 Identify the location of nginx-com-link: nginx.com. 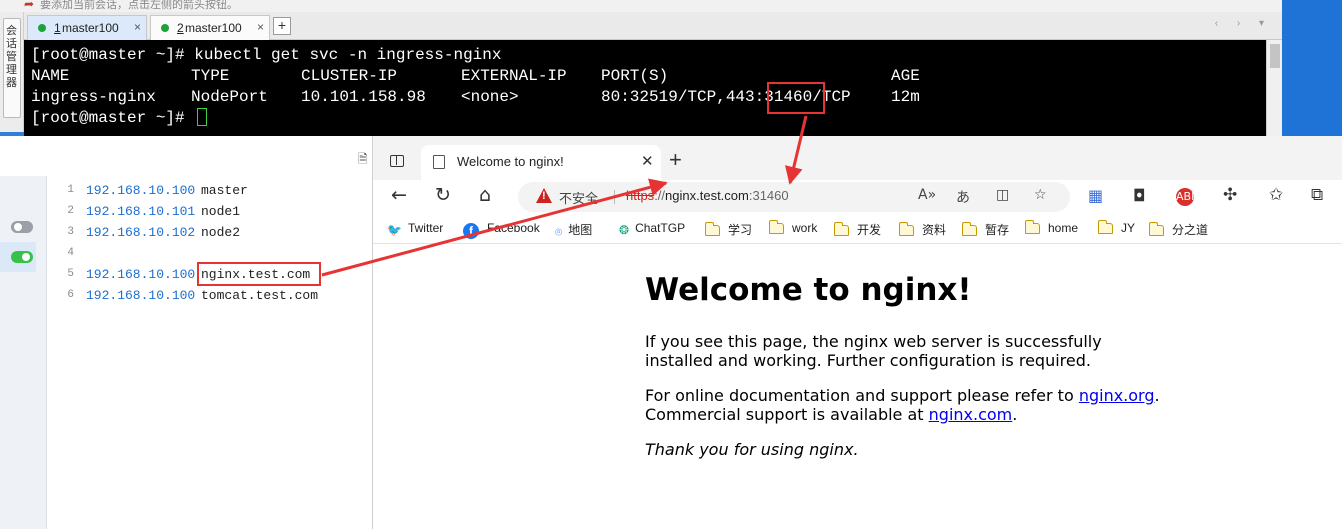
(971, 414).